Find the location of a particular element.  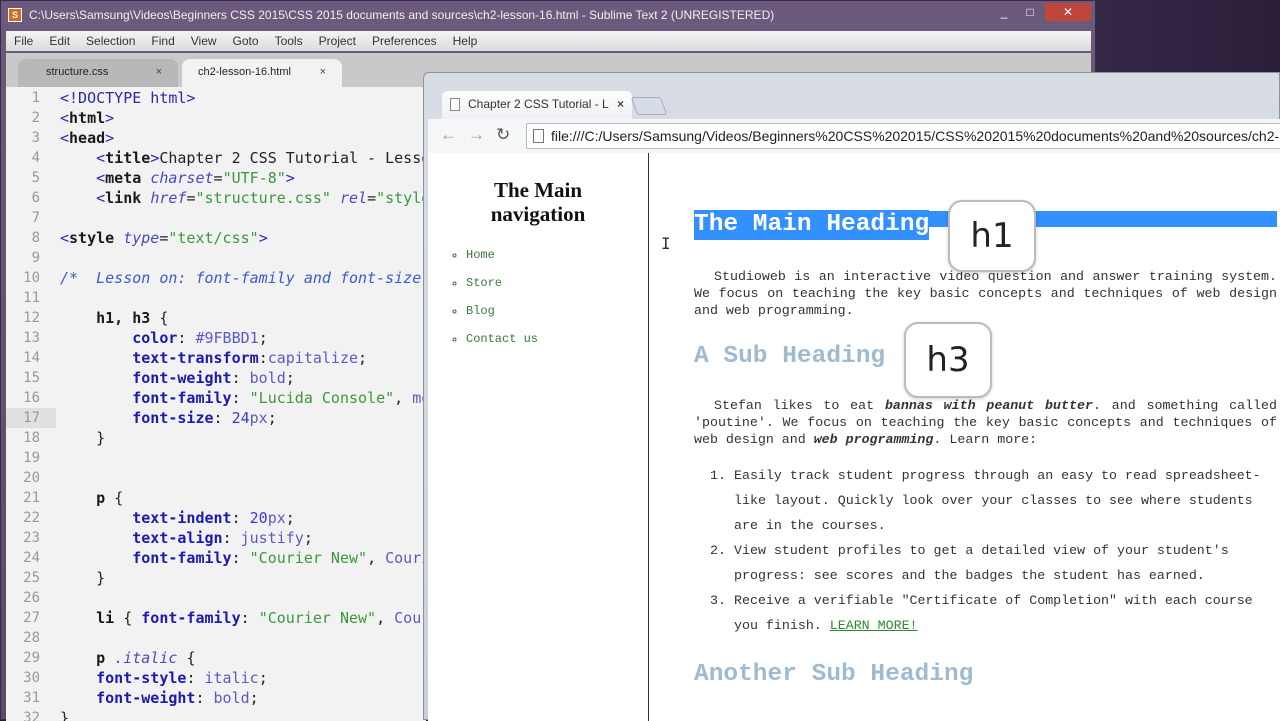

tab-structure-css: structure.css × is located at coordinates (98, 73).